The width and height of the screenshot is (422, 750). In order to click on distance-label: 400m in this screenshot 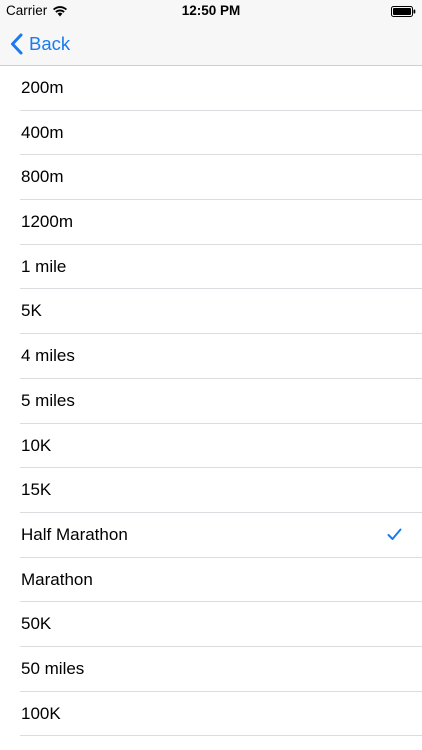, I will do `click(42, 132)`.